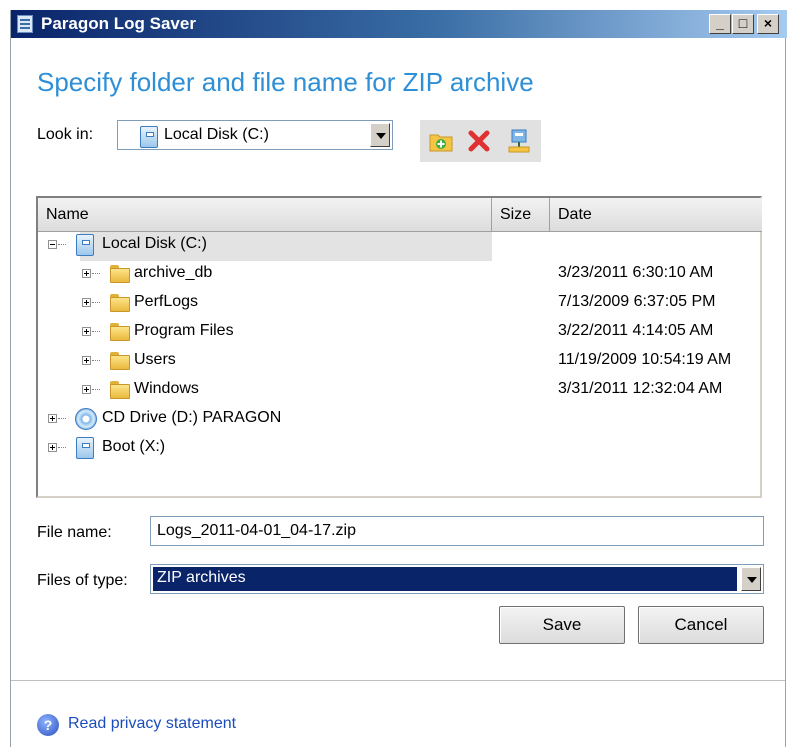 The image size is (787, 749). What do you see at coordinates (74, 532) in the screenshot?
I see `filename-label: File name:` at bounding box center [74, 532].